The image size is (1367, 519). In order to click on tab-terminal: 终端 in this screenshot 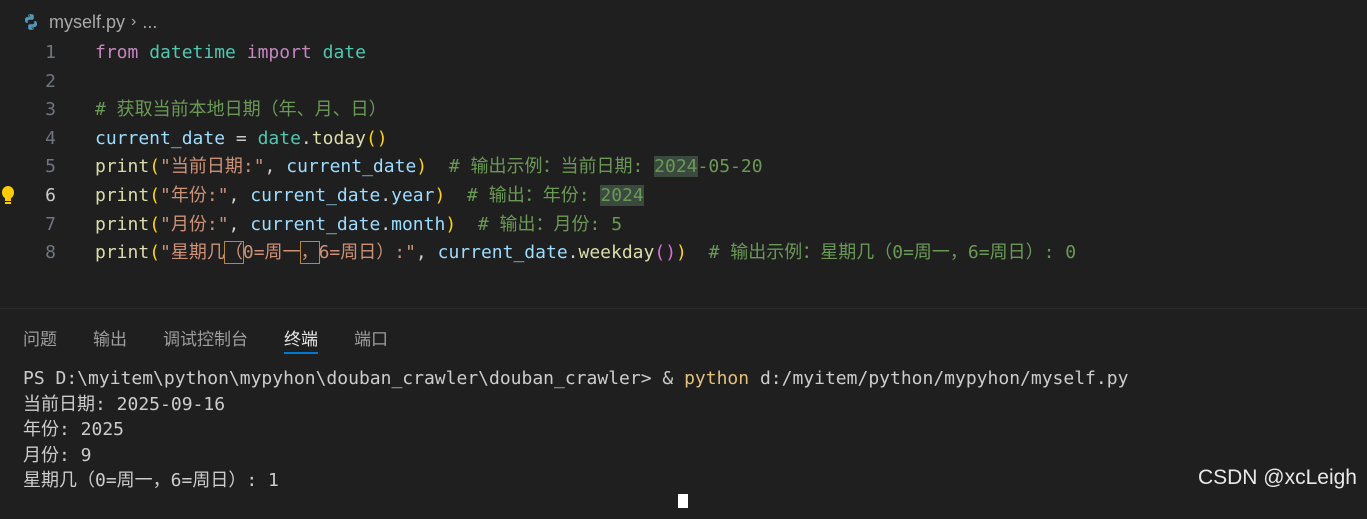, I will do `click(301, 336)`.